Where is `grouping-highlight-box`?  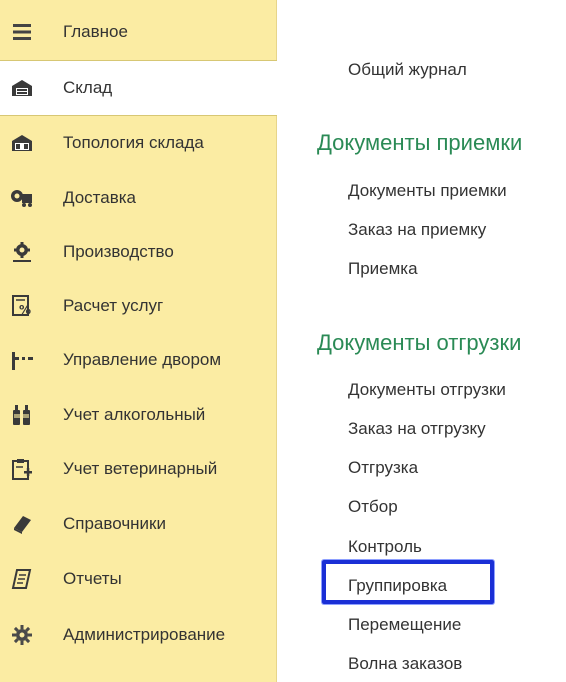
grouping-highlight-box is located at coordinates (408, 582).